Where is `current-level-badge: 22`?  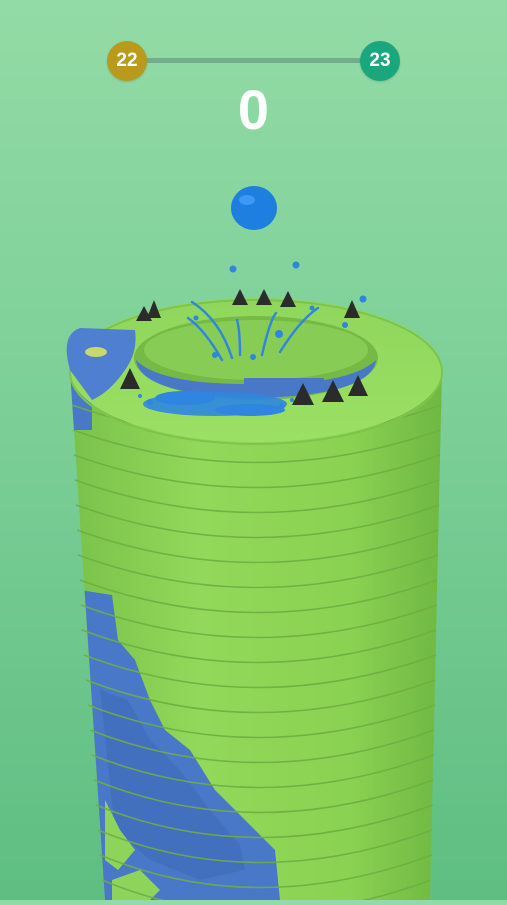
current-level-badge: 22 is located at coordinates (127, 61).